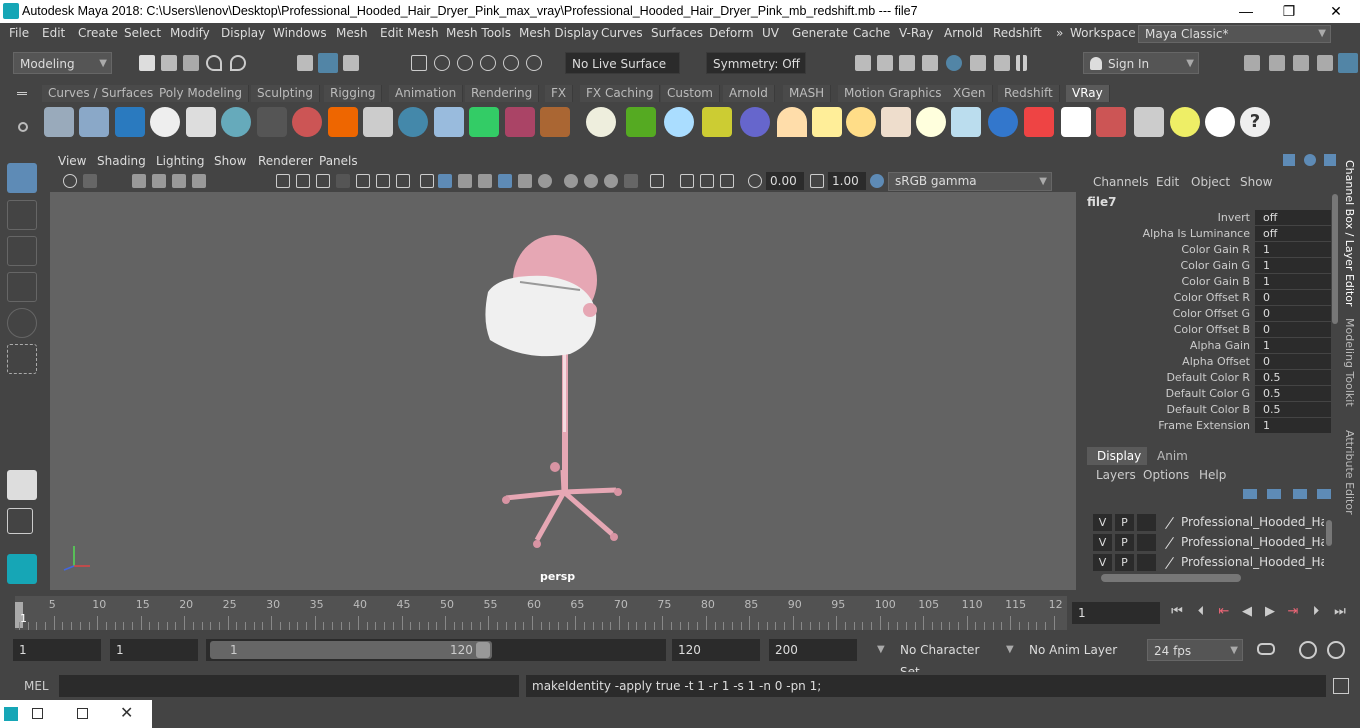 The image size is (1360, 728). What do you see at coordinates (465, 63) in the screenshot?
I see `snap-point-icon` at bounding box center [465, 63].